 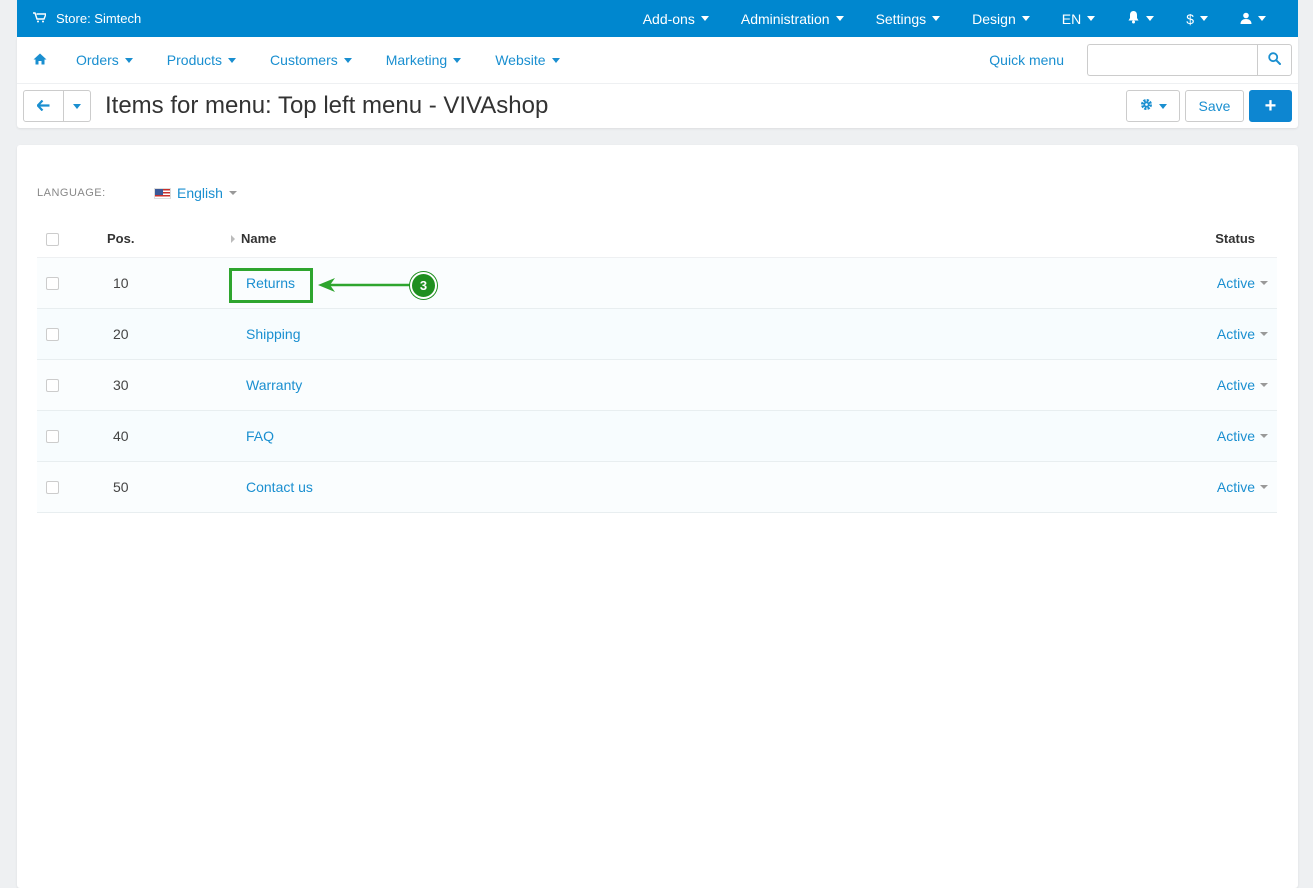 What do you see at coordinates (259, 239) in the screenshot?
I see `header-name-label: Name` at bounding box center [259, 239].